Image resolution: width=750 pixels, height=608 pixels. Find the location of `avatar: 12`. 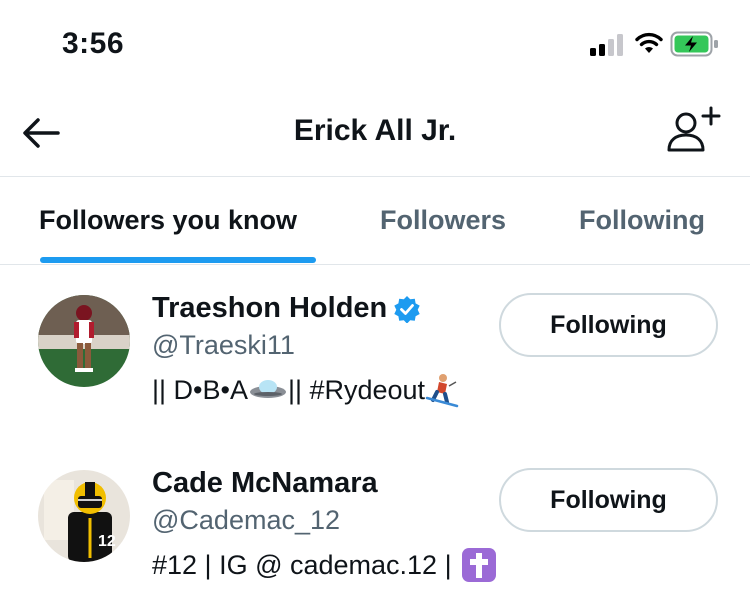

avatar: 12 is located at coordinates (84, 516).